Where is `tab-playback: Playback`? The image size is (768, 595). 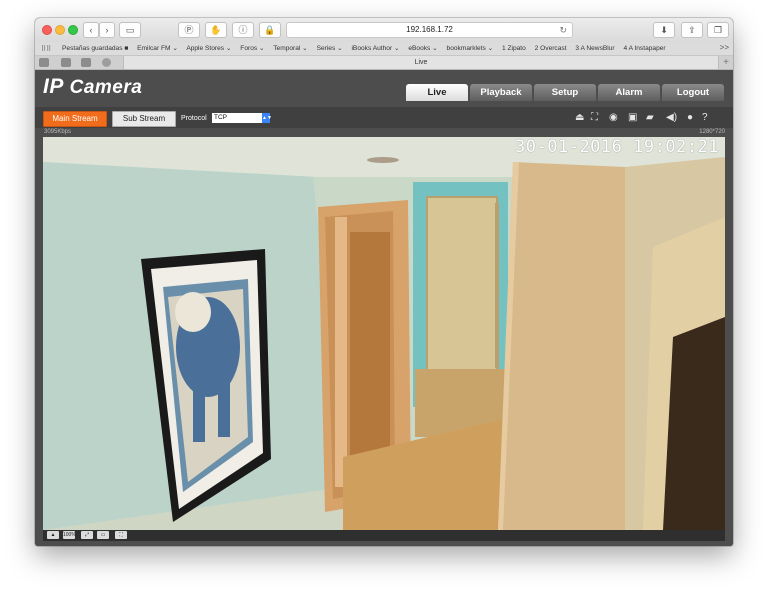 tab-playback: Playback is located at coordinates (501, 92).